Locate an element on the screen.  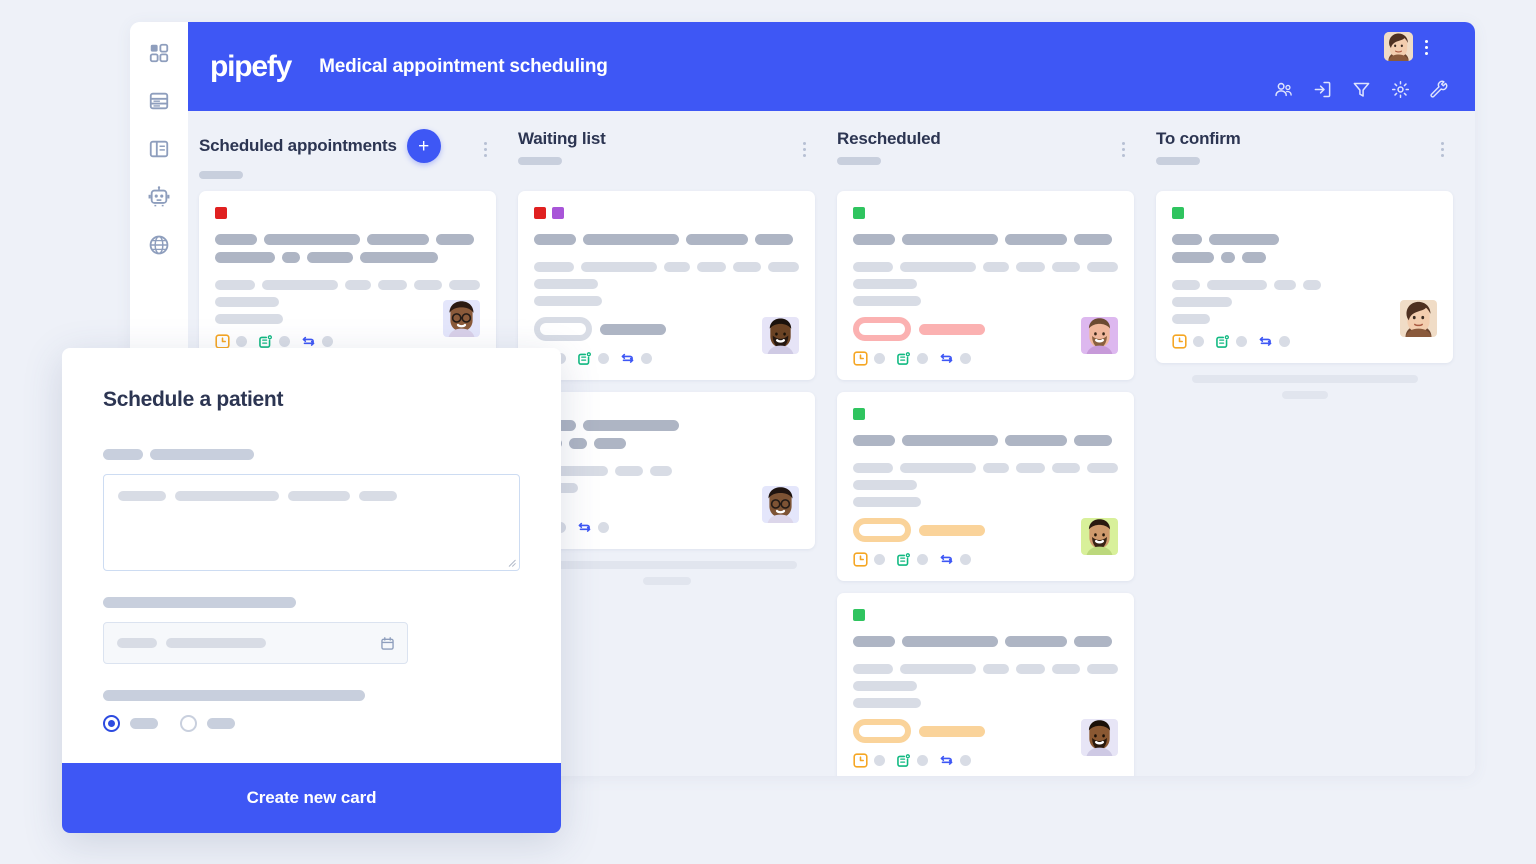
members-people-icon is located at coordinates (1283, 89).